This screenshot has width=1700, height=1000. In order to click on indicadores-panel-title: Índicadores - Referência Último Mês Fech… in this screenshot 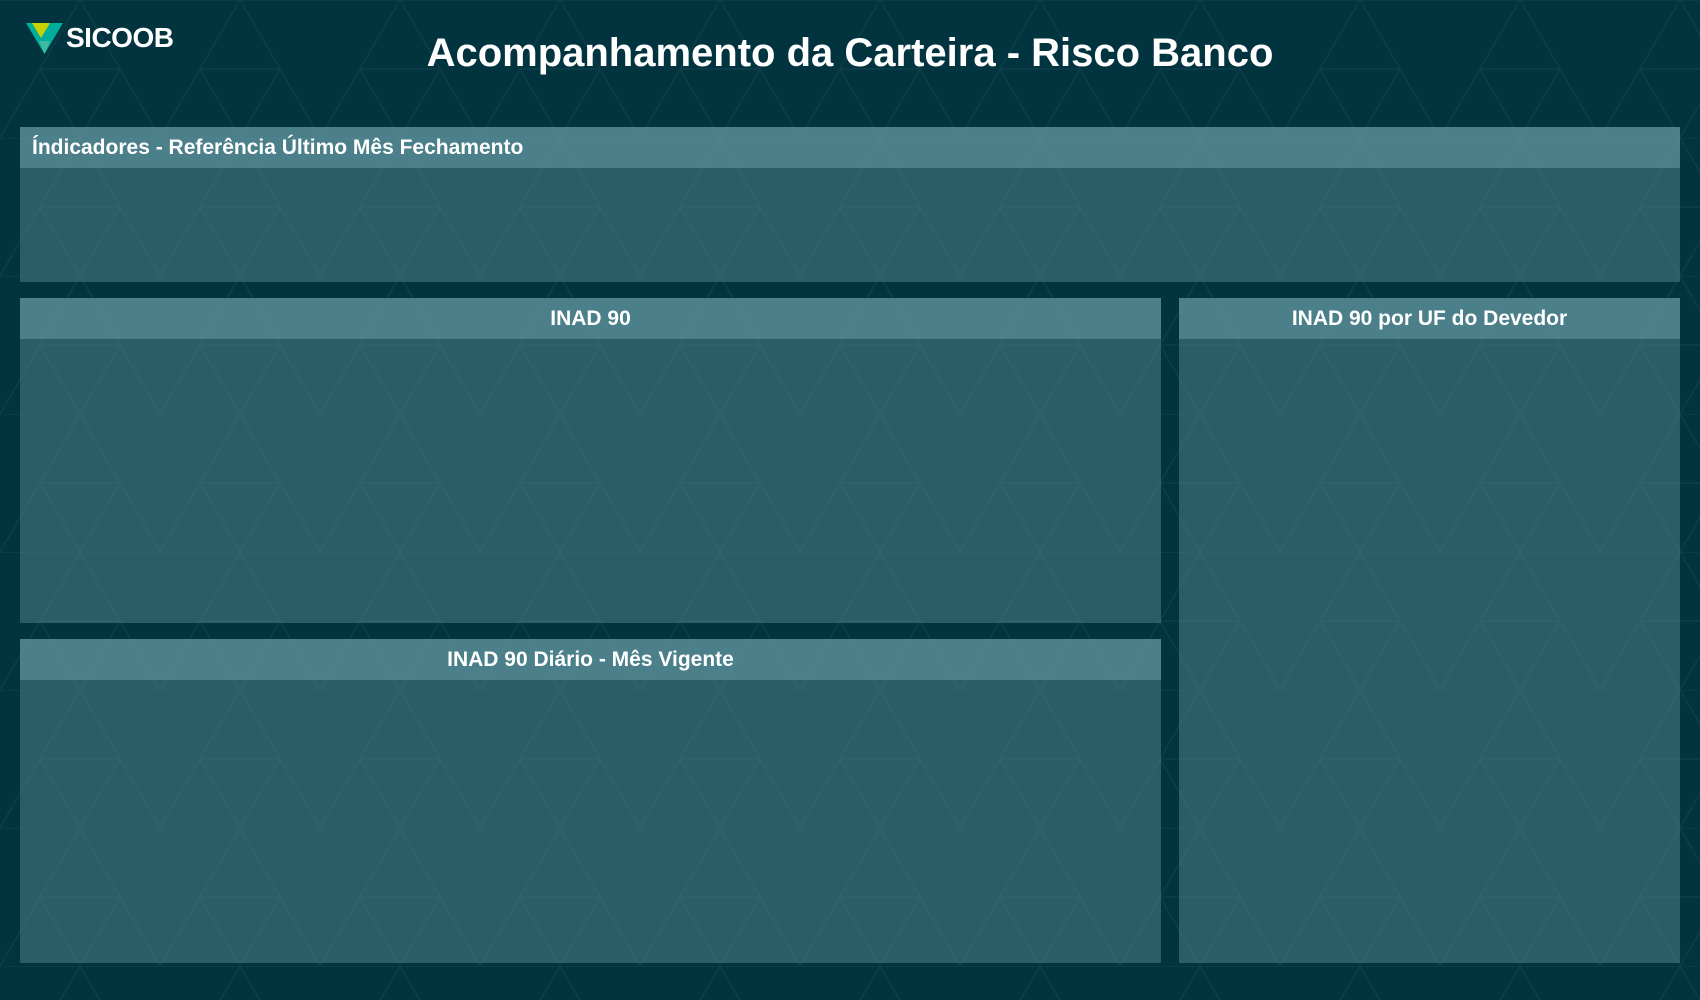, I will do `click(850, 147)`.